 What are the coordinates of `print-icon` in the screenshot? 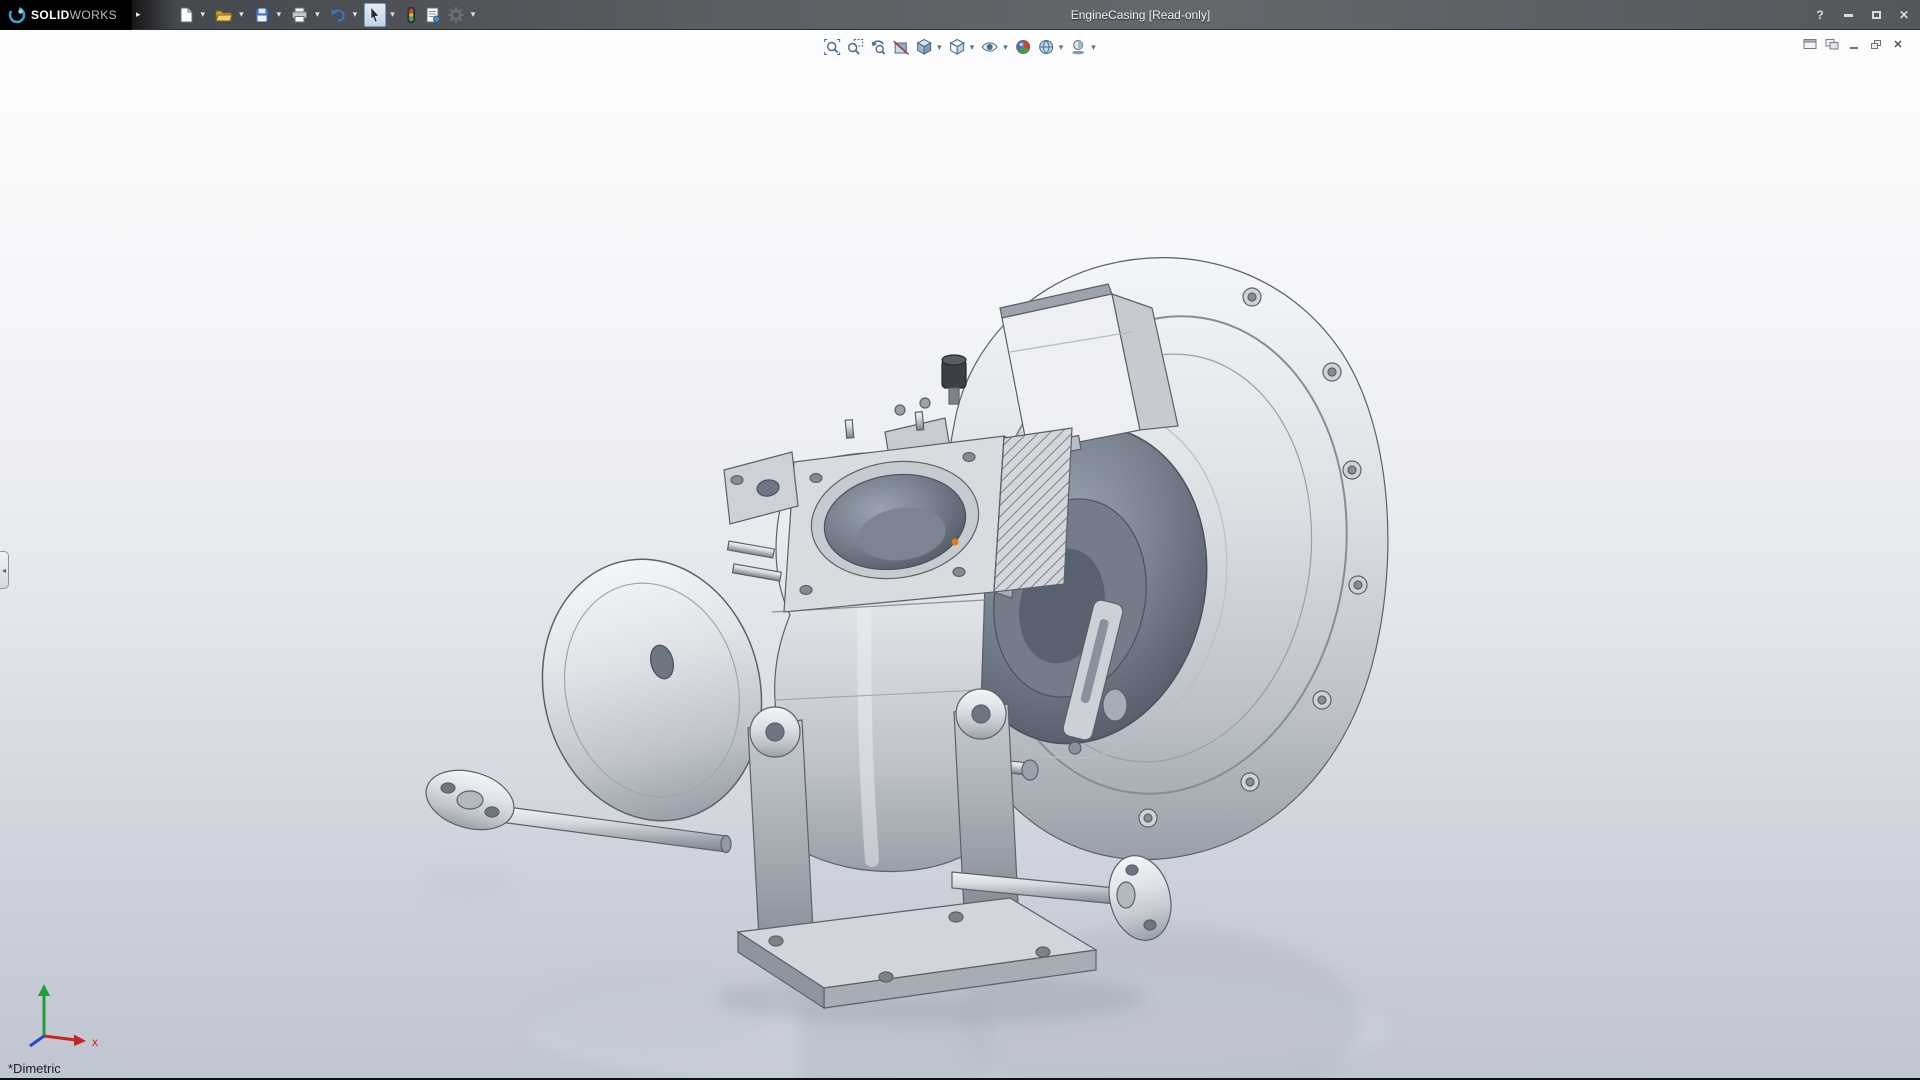 It's located at (300, 14).